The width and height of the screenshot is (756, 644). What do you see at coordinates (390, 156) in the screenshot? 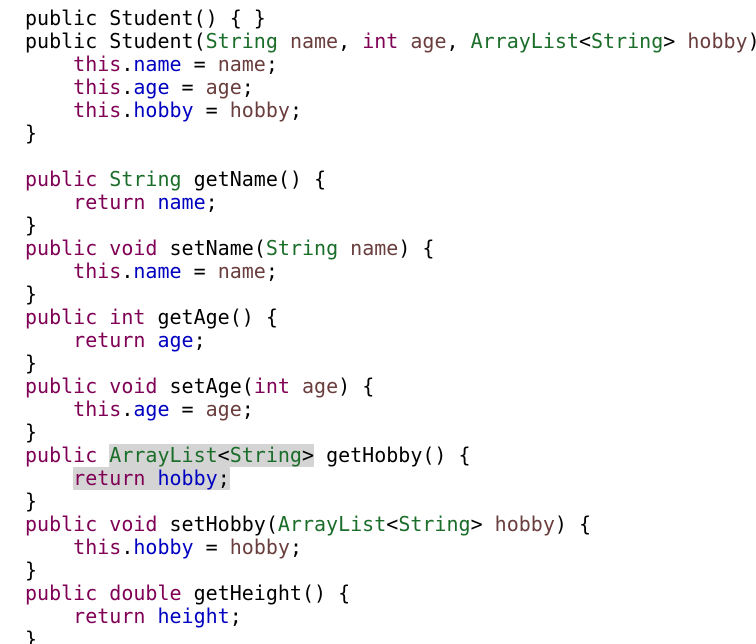
I see `code-line` at bounding box center [390, 156].